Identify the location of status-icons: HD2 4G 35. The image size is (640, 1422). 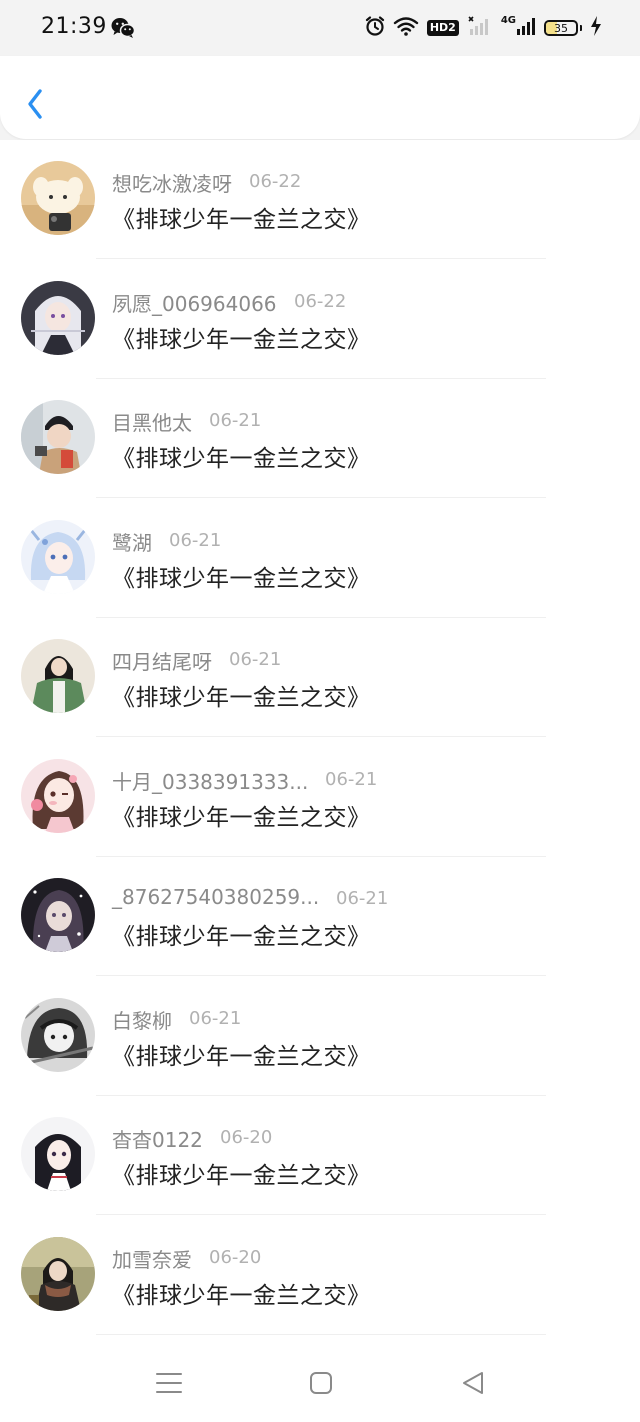
(483, 28).